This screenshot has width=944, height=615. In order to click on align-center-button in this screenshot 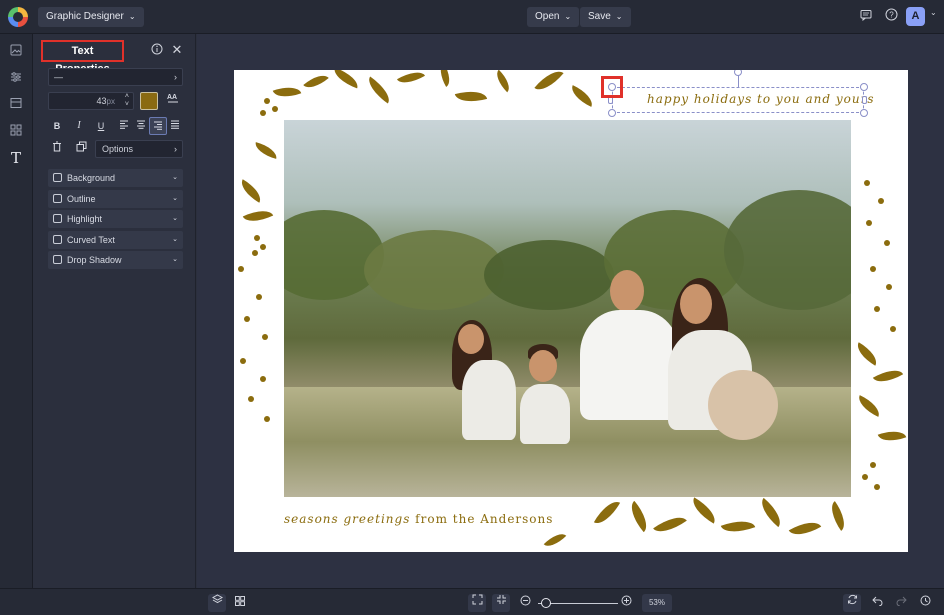, I will do `click(141, 126)`.